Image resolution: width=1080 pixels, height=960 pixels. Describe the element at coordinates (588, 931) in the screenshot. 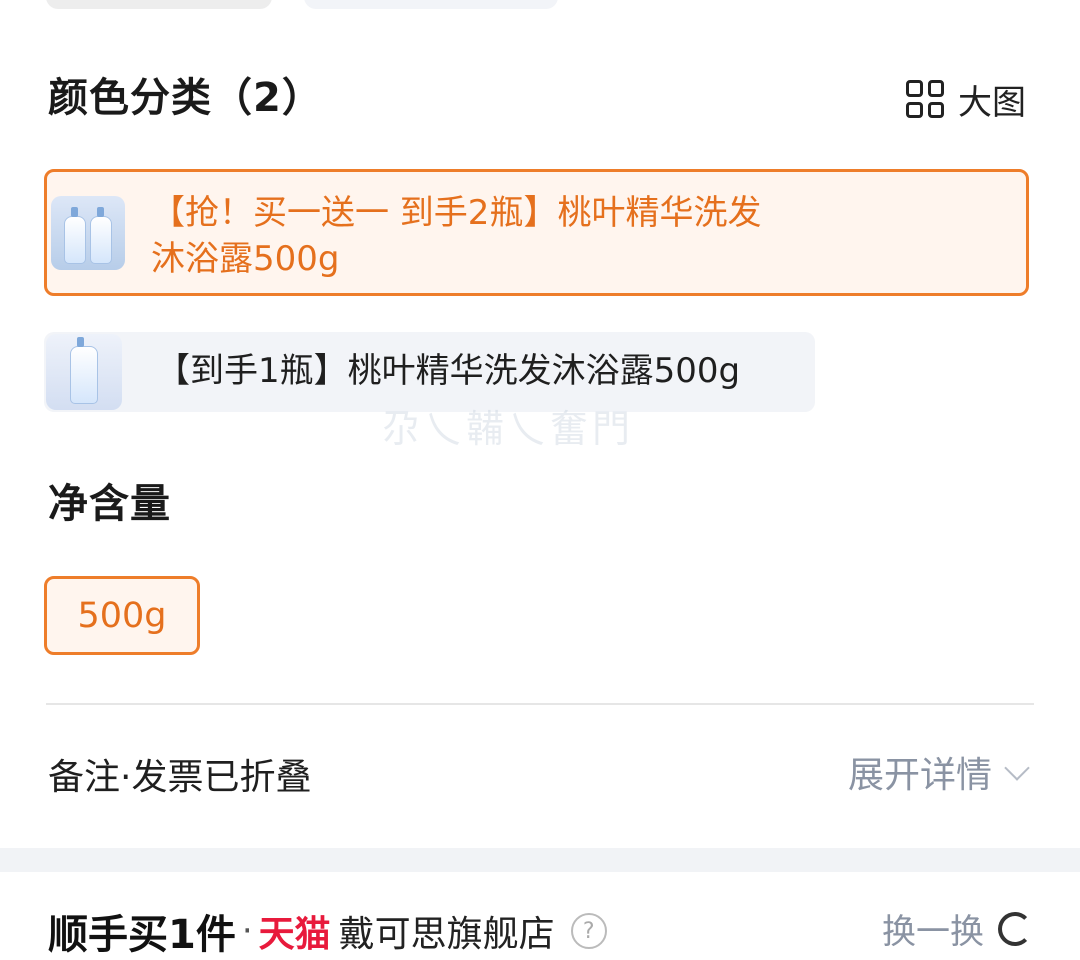

I see `help-icon: ?` at that location.